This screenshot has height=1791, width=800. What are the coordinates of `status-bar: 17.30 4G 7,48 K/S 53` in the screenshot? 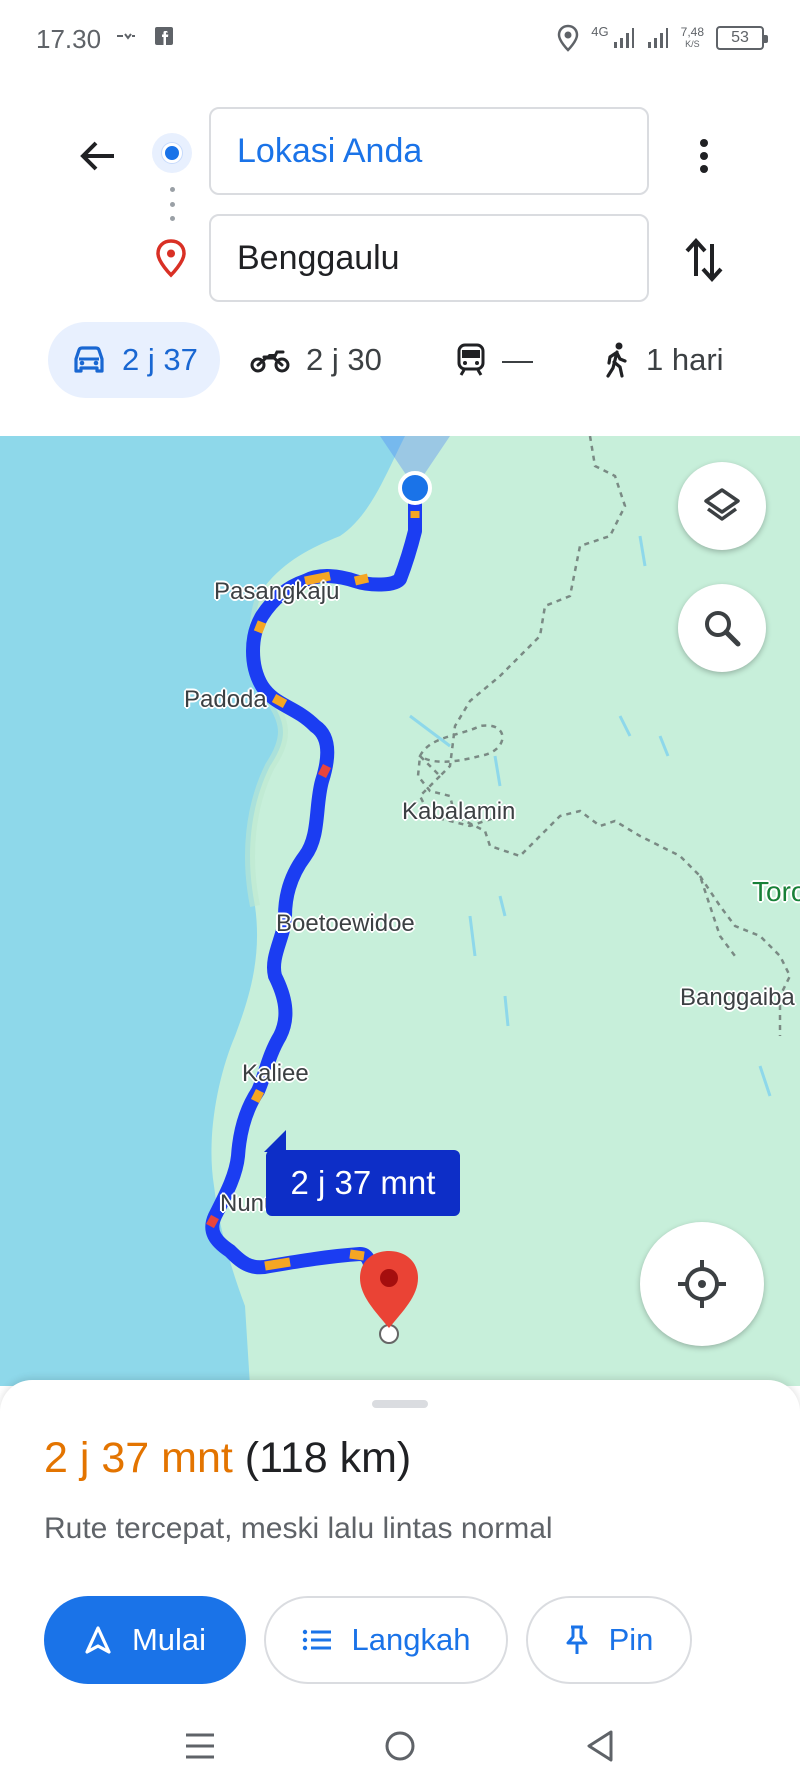 It's located at (400, 40).